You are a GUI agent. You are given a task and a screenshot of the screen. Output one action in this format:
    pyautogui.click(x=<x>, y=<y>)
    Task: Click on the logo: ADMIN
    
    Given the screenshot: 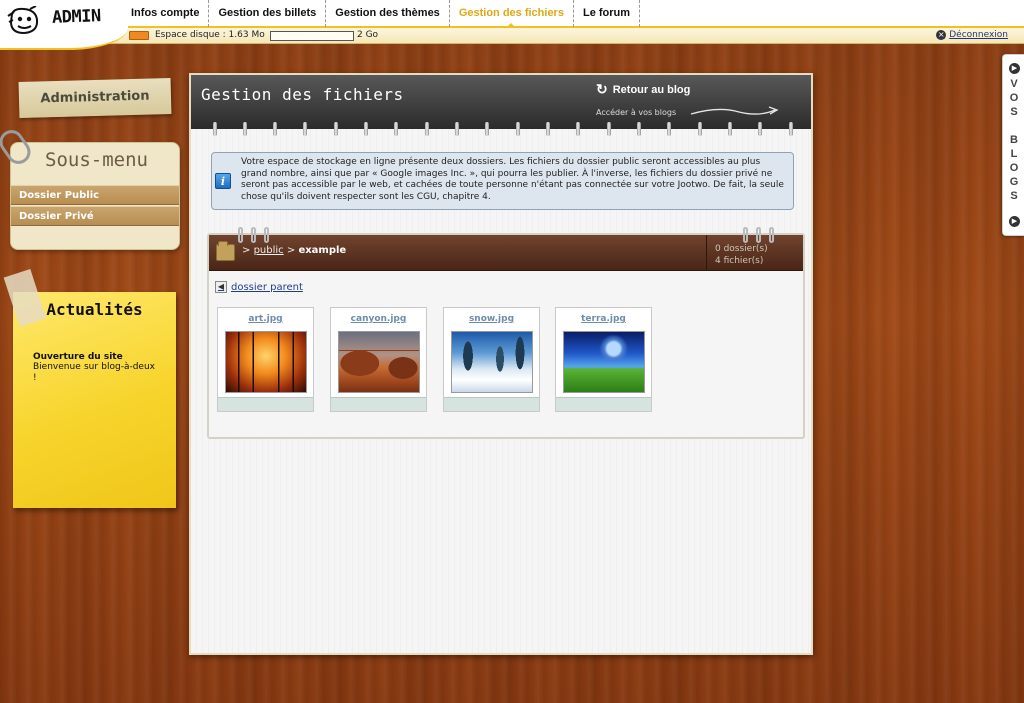 What is the action you would take?
    pyautogui.click(x=64, y=25)
    